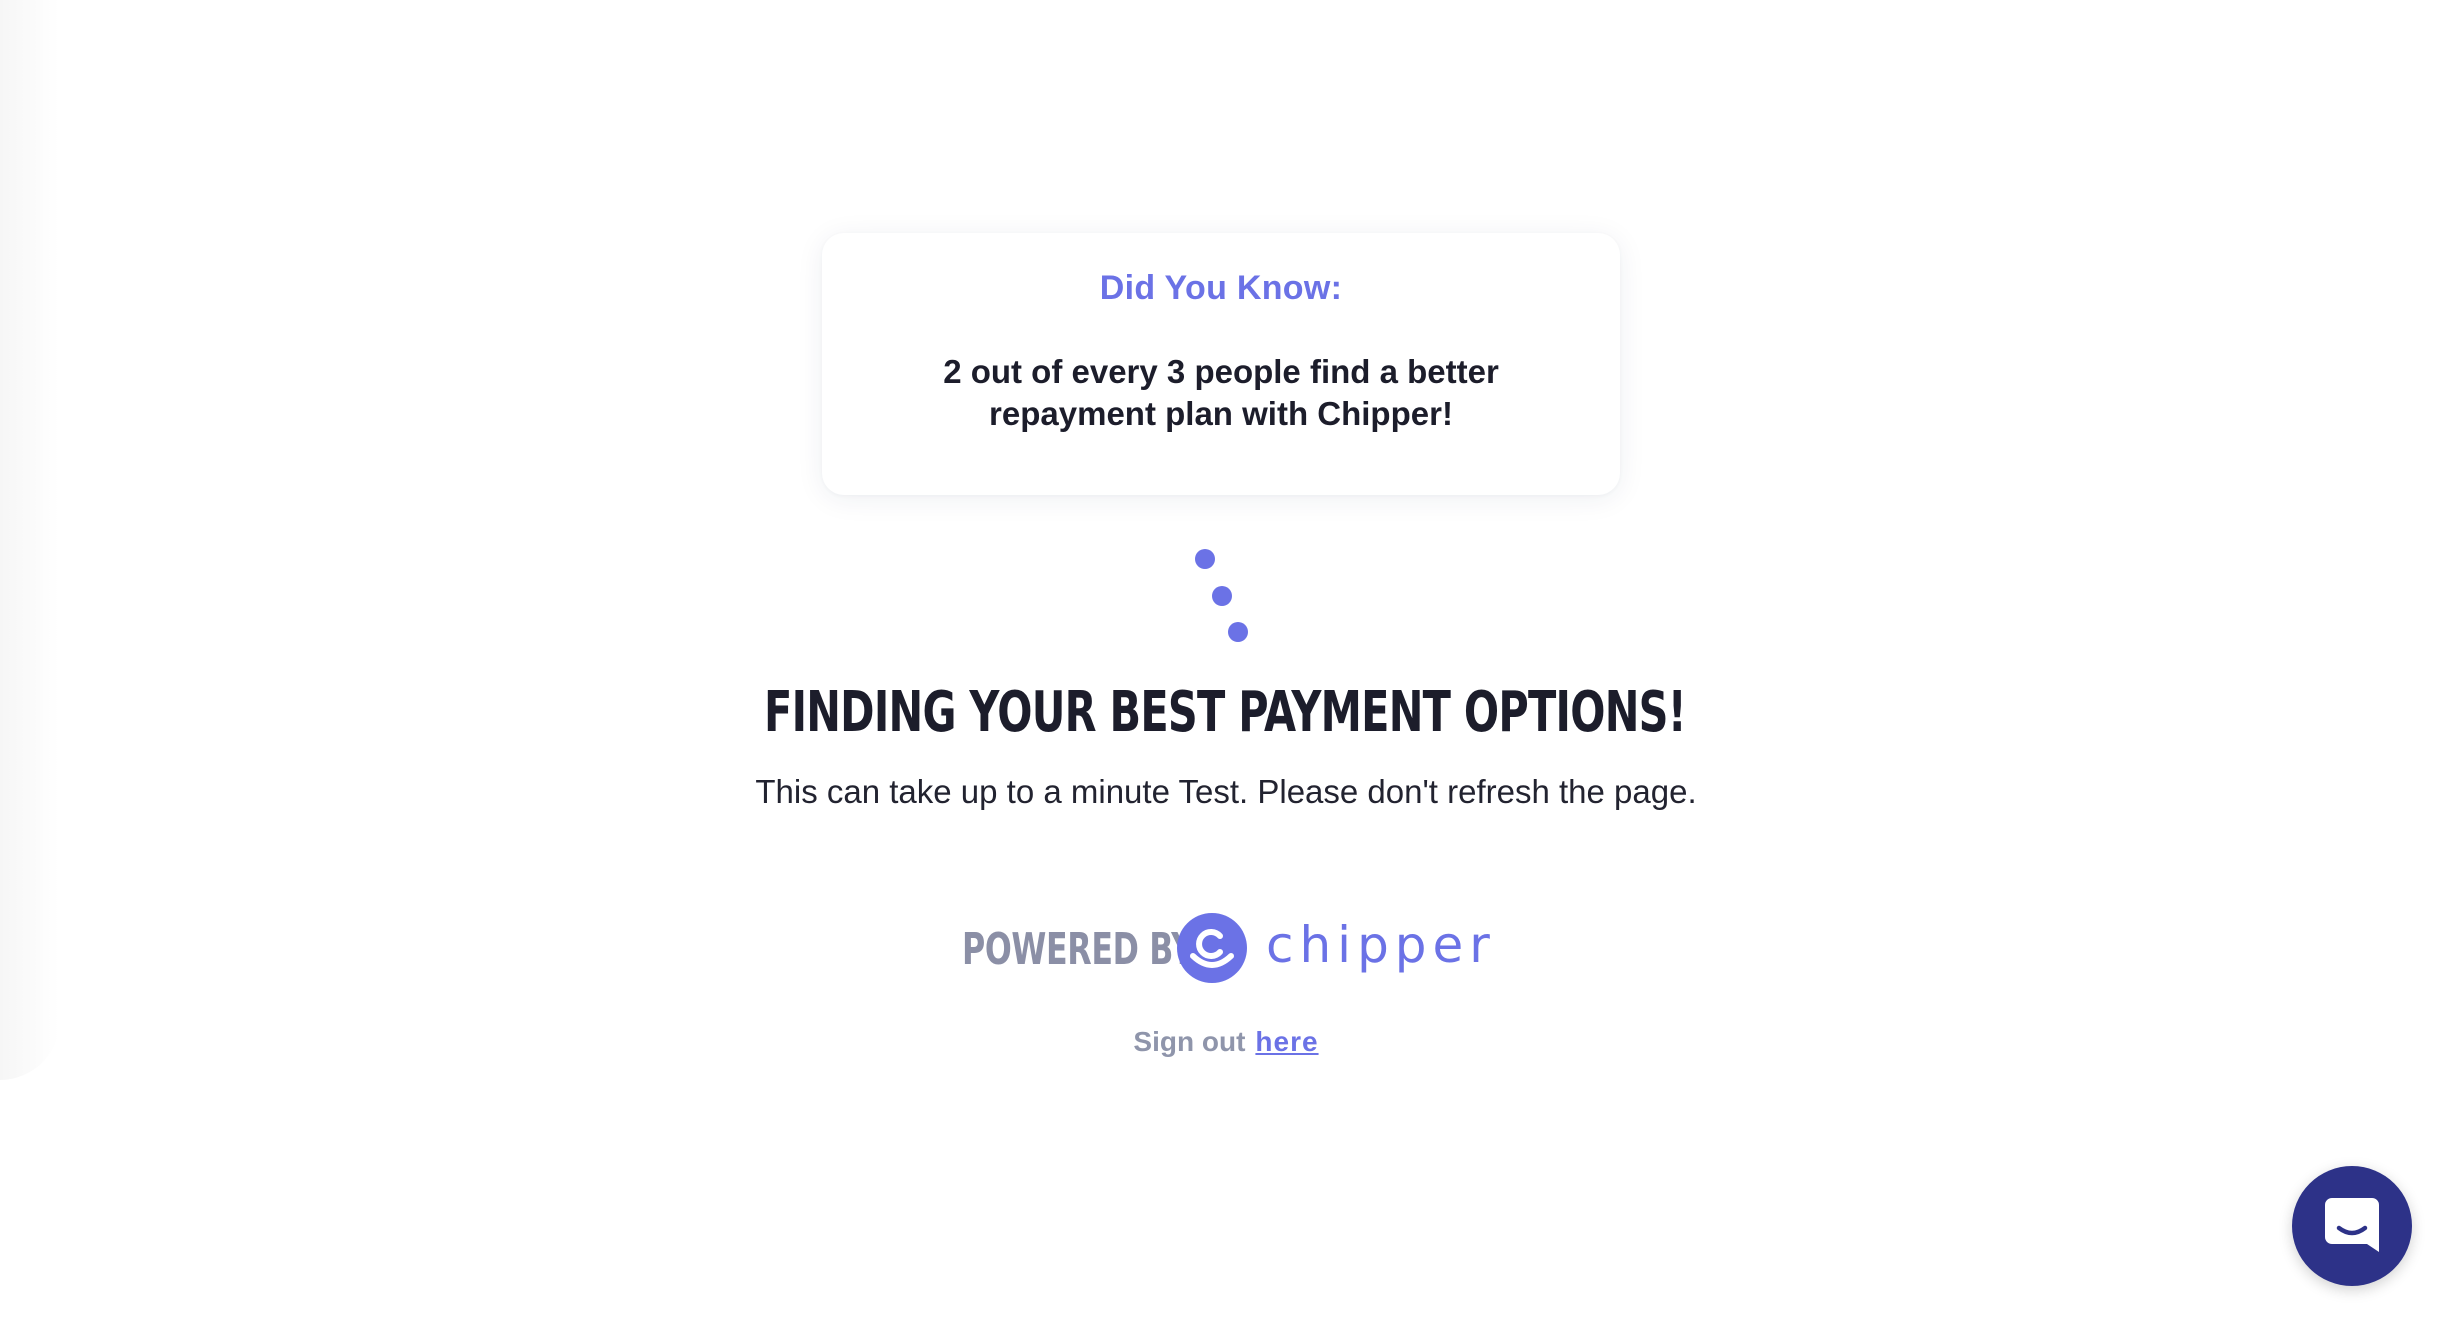 The image size is (2452, 1326). What do you see at coordinates (1221, 288) in the screenshot?
I see `tip-title: Did You Know:` at bounding box center [1221, 288].